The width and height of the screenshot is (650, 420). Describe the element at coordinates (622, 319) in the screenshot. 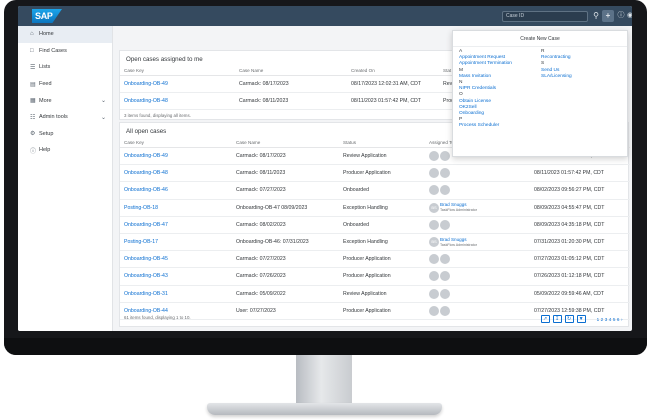

I see `next-page-icon: ›` at that location.